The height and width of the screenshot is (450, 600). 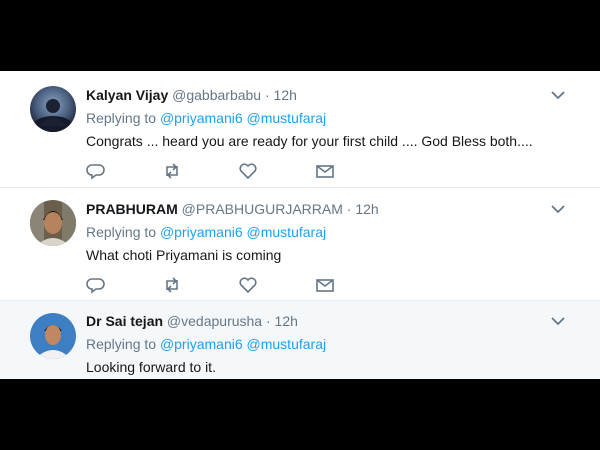 What do you see at coordinates (132, 209) in the screenshot?
I see `author-name: PRABHURAM` at bounding box center [132, 209].